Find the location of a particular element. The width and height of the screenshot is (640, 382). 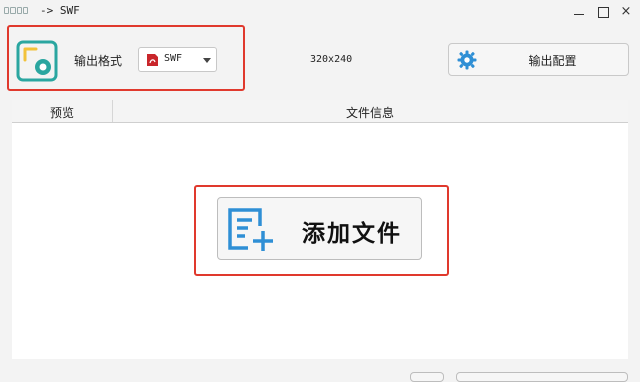

column-header-preview: 预览 is located at coordinates (62, 112).